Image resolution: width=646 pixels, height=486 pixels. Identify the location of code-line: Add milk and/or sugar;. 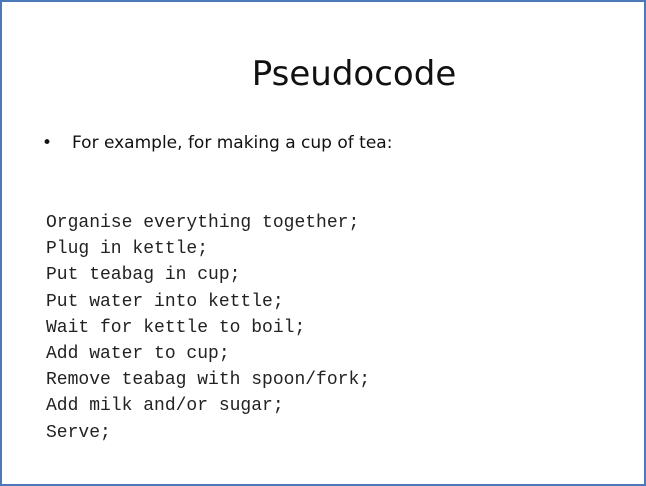
(165, 406).